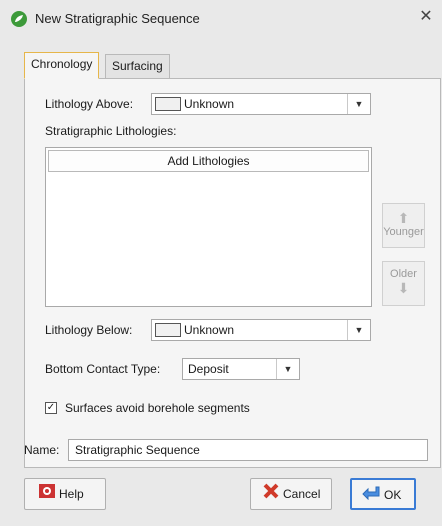 The height and width of the screenshot is (526, 442). I want to click on ok-label: OK, so click(393, 495).